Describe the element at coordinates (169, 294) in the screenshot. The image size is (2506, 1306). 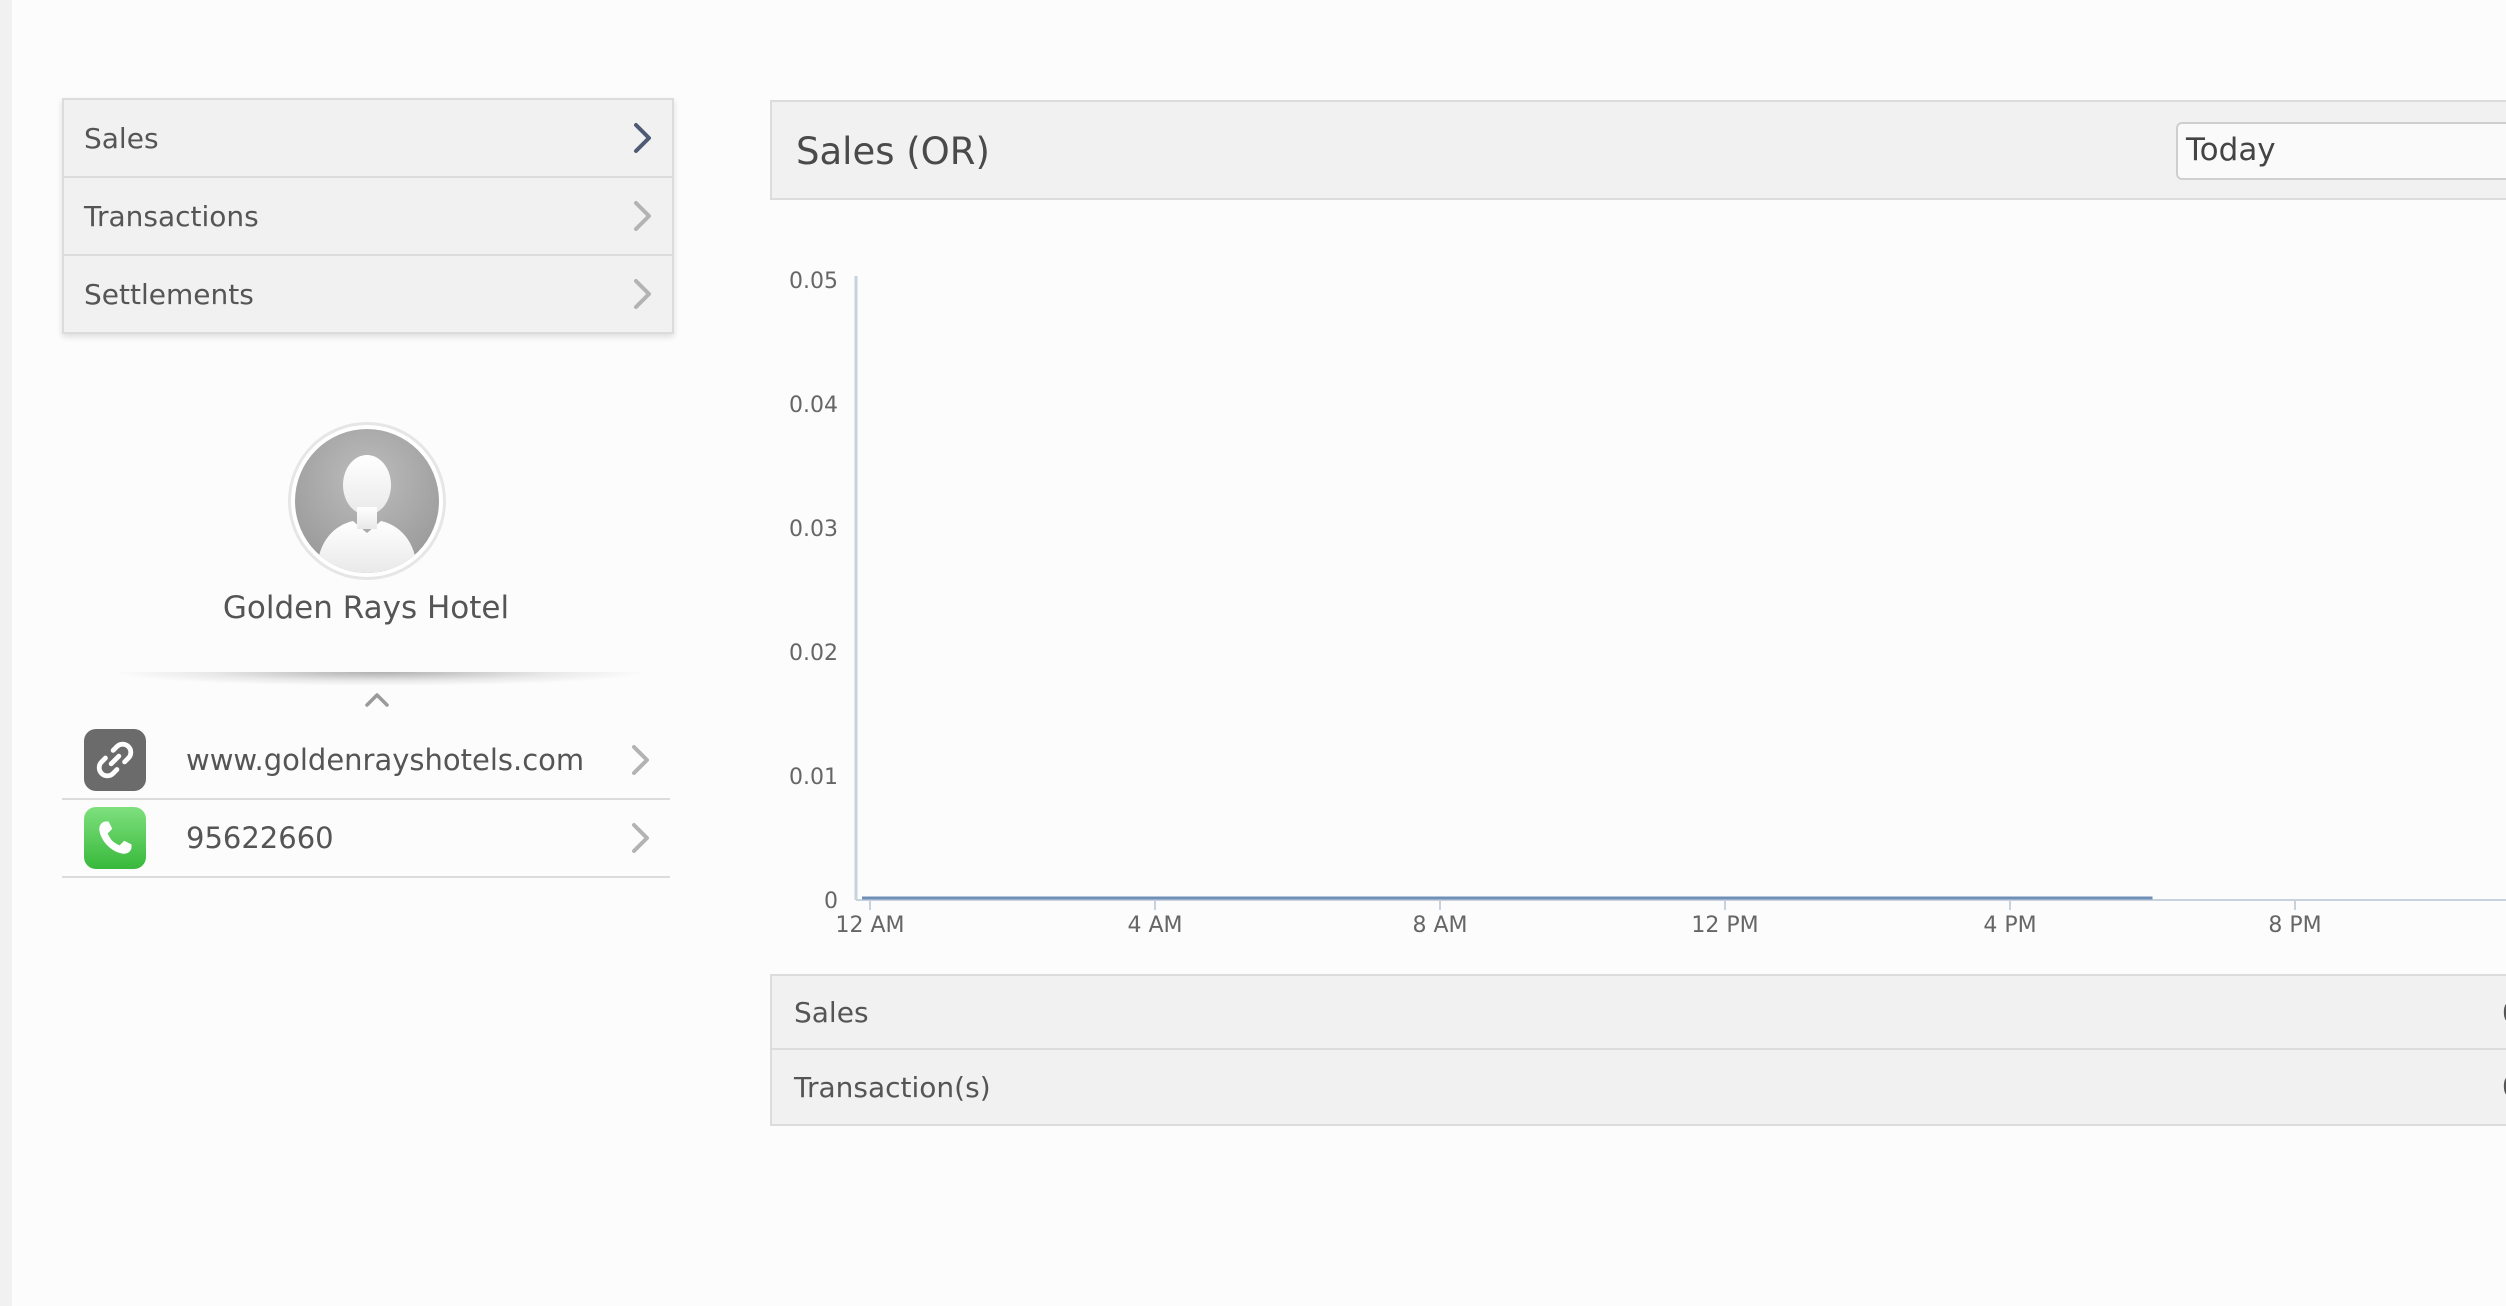
I see `menu-item-label: Settlements` at that location.